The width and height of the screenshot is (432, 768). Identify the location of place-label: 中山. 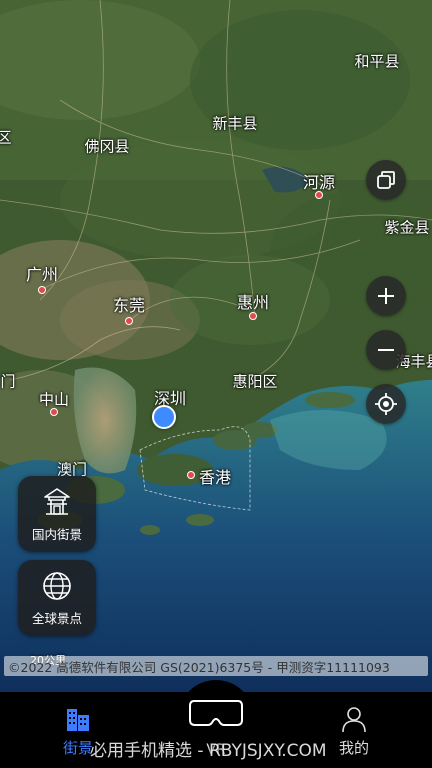
(54, 399).